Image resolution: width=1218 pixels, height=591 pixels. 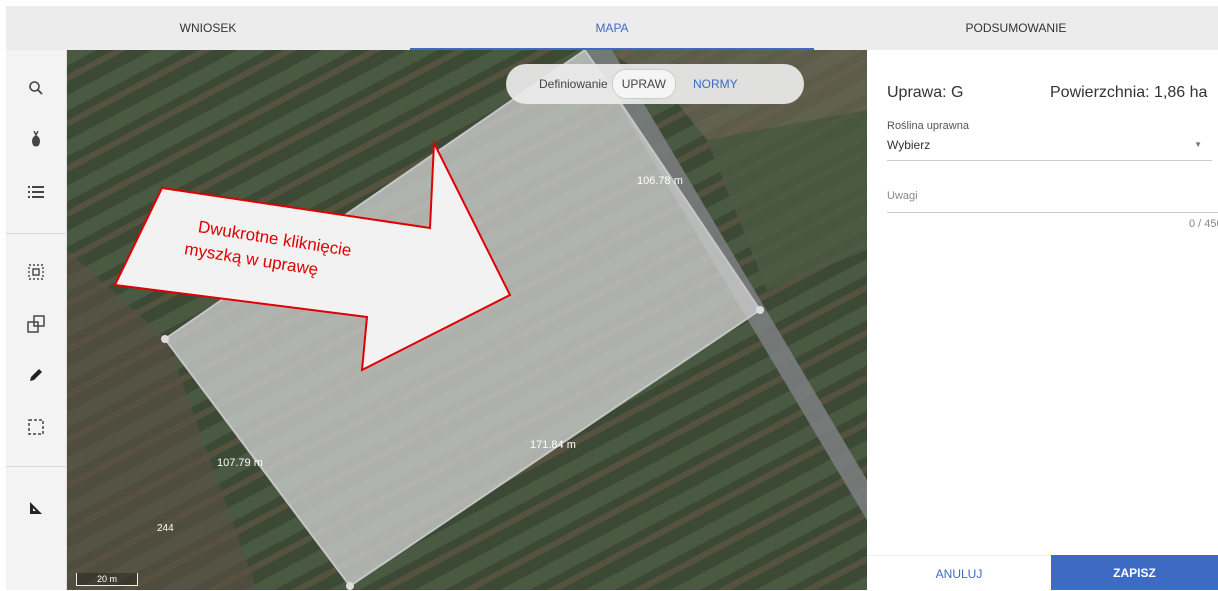 What do you see at coordinates (909, 145) in the screenshot?
I see `plant-select-value: Wybierz` at bounding box center [909, 145].